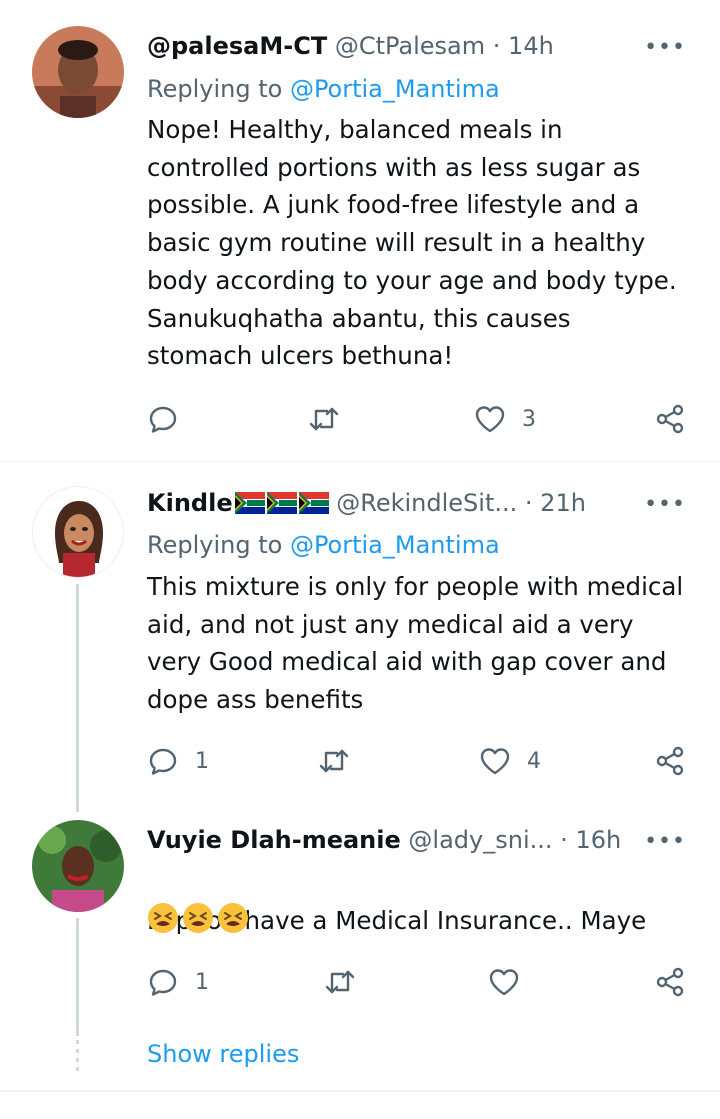 The width and height of the screenshot is (720, 1119). I want to click on more-replies-dots, so click(77, 1056).